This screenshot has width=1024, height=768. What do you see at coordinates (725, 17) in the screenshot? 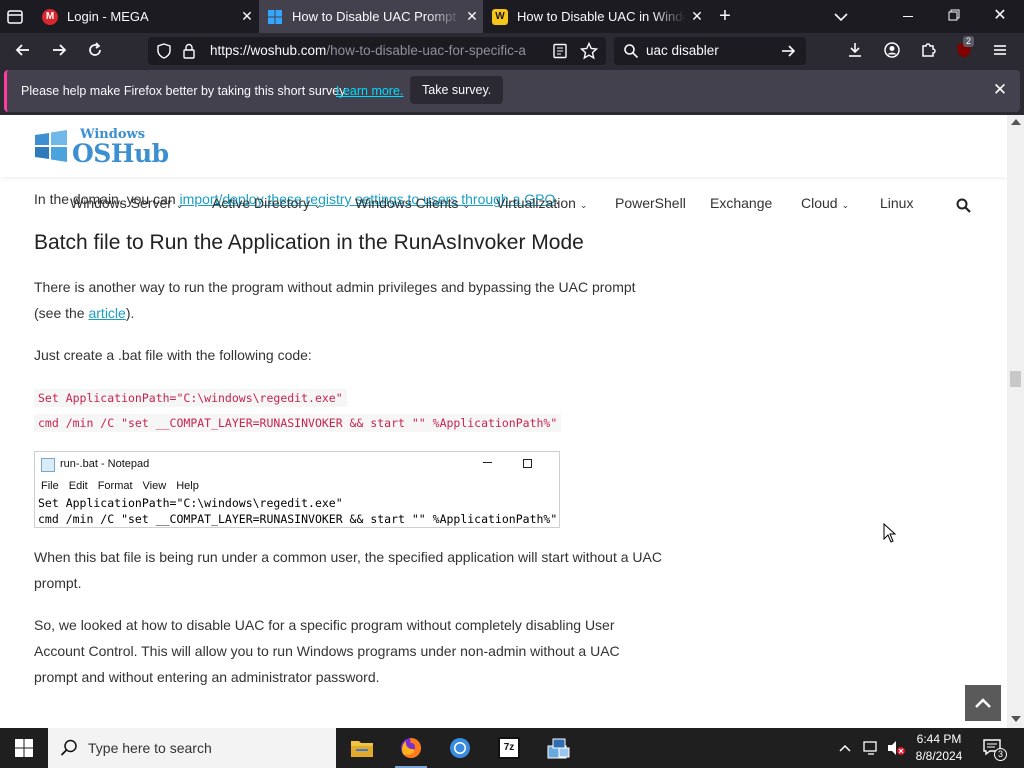
I see `new-tab-icon: +` at bounding box center [725, 17].